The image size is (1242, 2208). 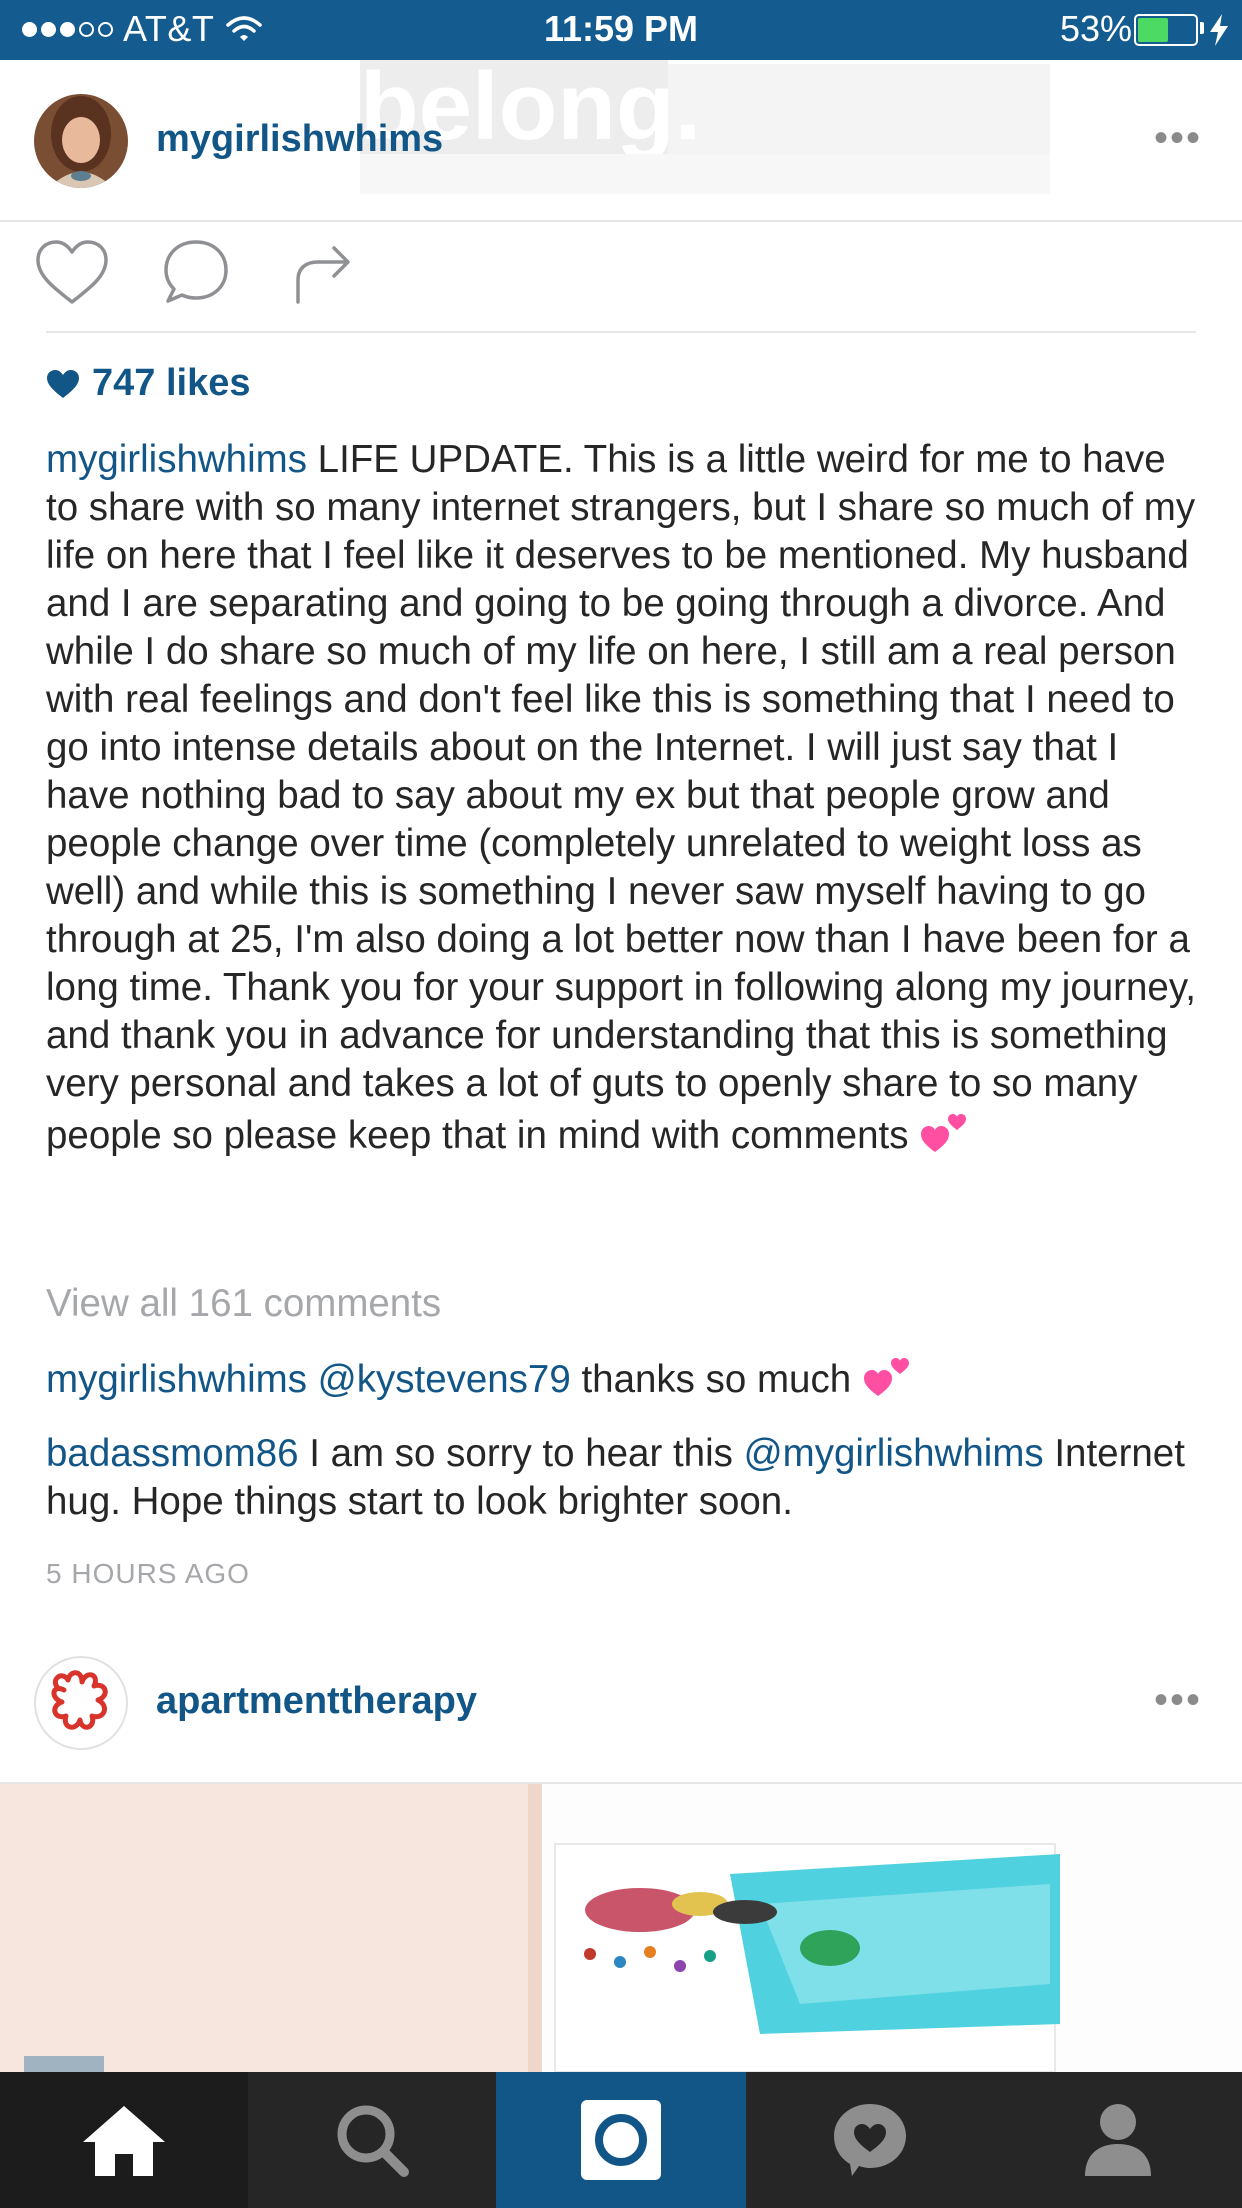 What do you see at coordinates (148, 1573) in the screenshot?
I see `post-timestamp: 5 HOURS AGO` at bounding box center [148, 1573].